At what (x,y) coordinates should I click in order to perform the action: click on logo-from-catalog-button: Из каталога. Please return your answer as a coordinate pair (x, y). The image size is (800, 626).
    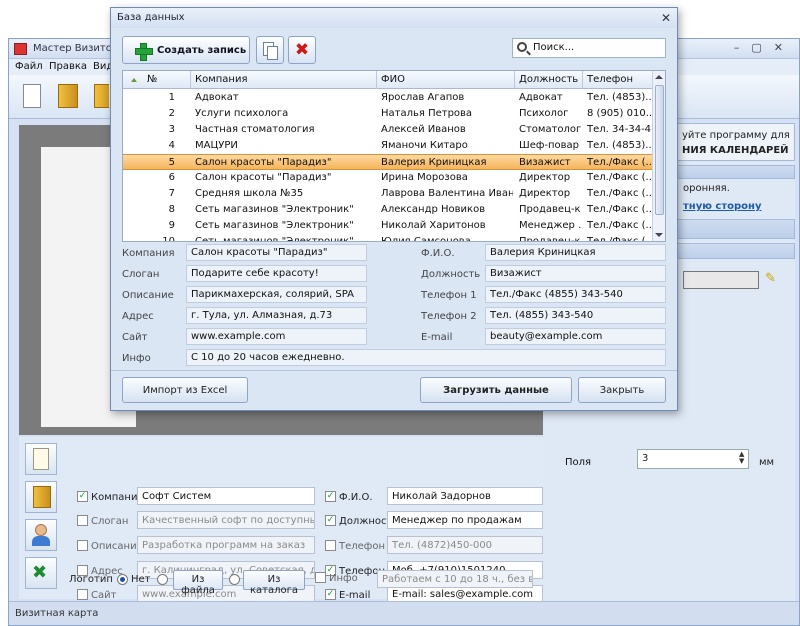
    Looking at the image, I should click on (274, 583).